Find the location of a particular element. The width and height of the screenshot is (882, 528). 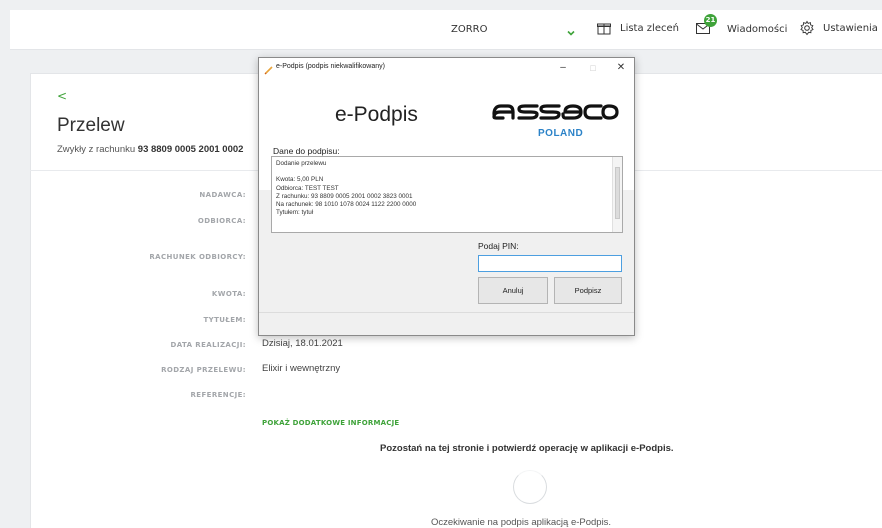

nav-messages-label: Wiadomości is located at coordinates (757, 29).